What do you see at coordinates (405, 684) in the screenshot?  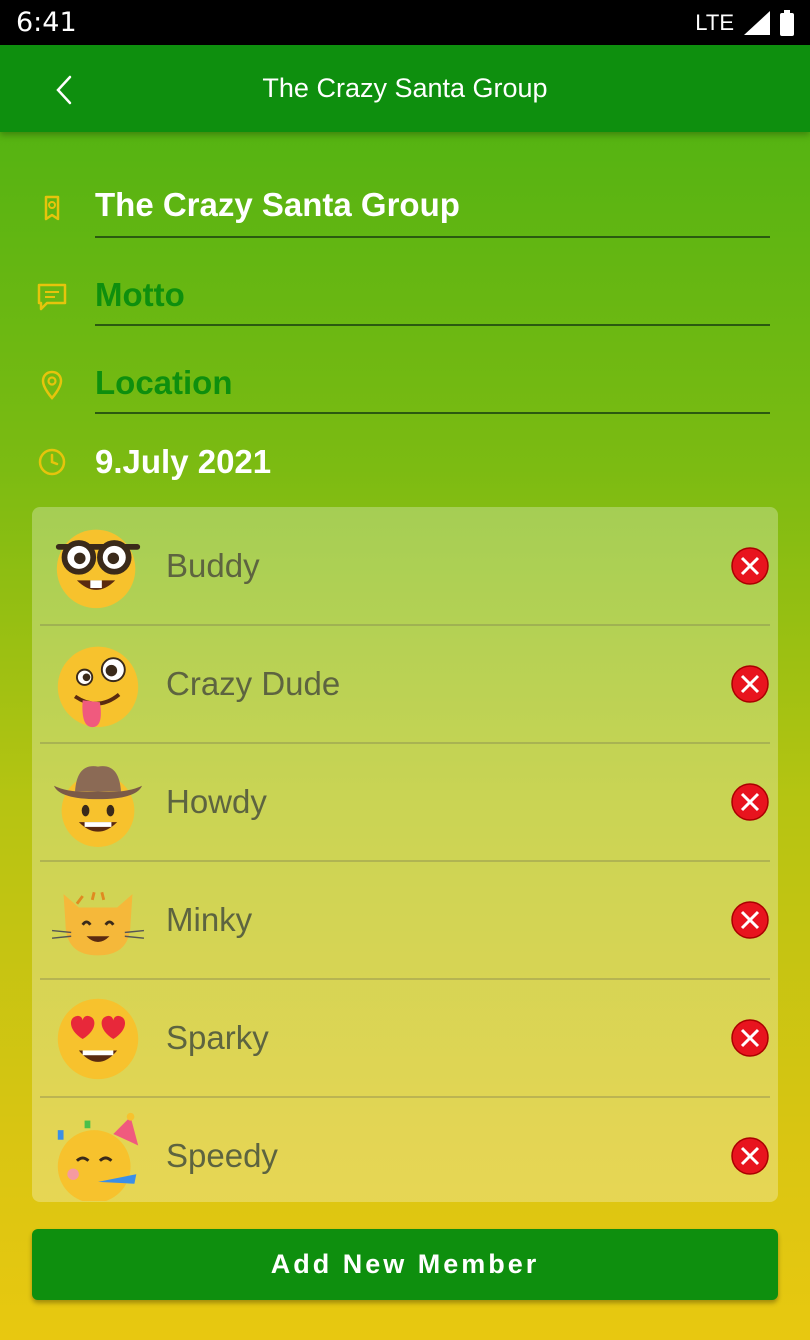 I see `list-item: Crazy Dude` at bounding box center [405, 684].